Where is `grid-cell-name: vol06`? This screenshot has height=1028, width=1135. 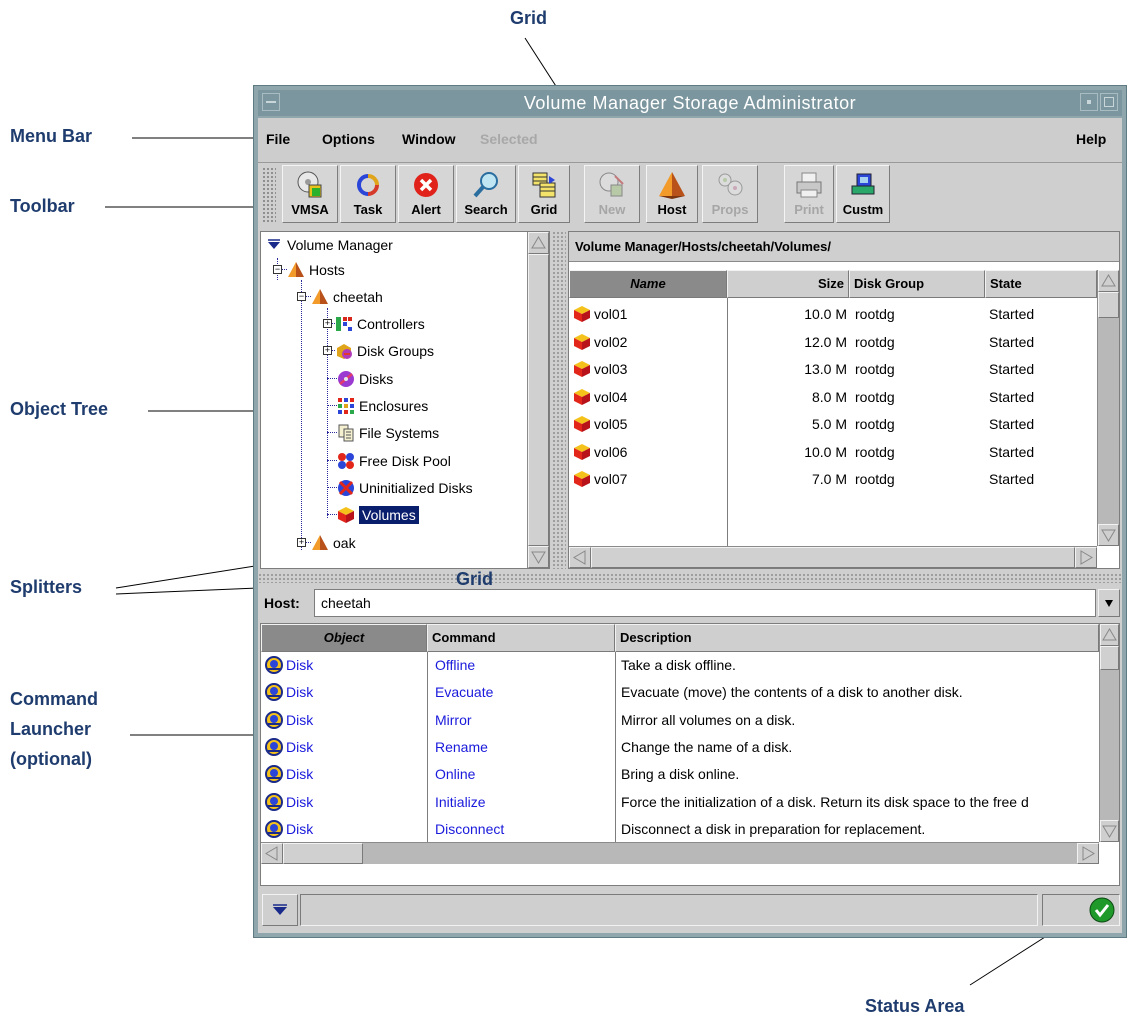
grid-cell-name: vol06 is located at coordinates (611, 451).